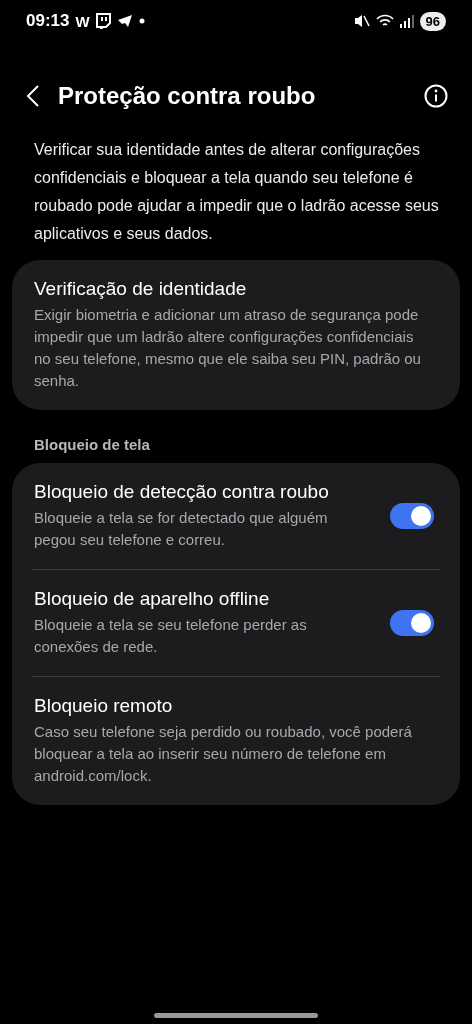 This screenshot has width=472, height=1024. Describe the element at coordinates (152, 599) in the screenshot. I see `item-title: Bloqueio de aparelho offline` at that location.